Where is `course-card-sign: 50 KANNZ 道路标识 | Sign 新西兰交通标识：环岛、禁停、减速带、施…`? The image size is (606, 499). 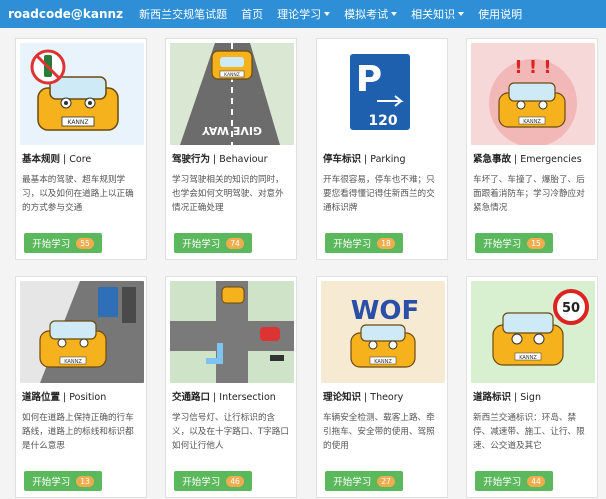 course-card-sign: 50 KANNZ 道路标识 | Sign 新西兰交通标识：环岛、禁停、减速带、施… is located at coordinates (532, 387).